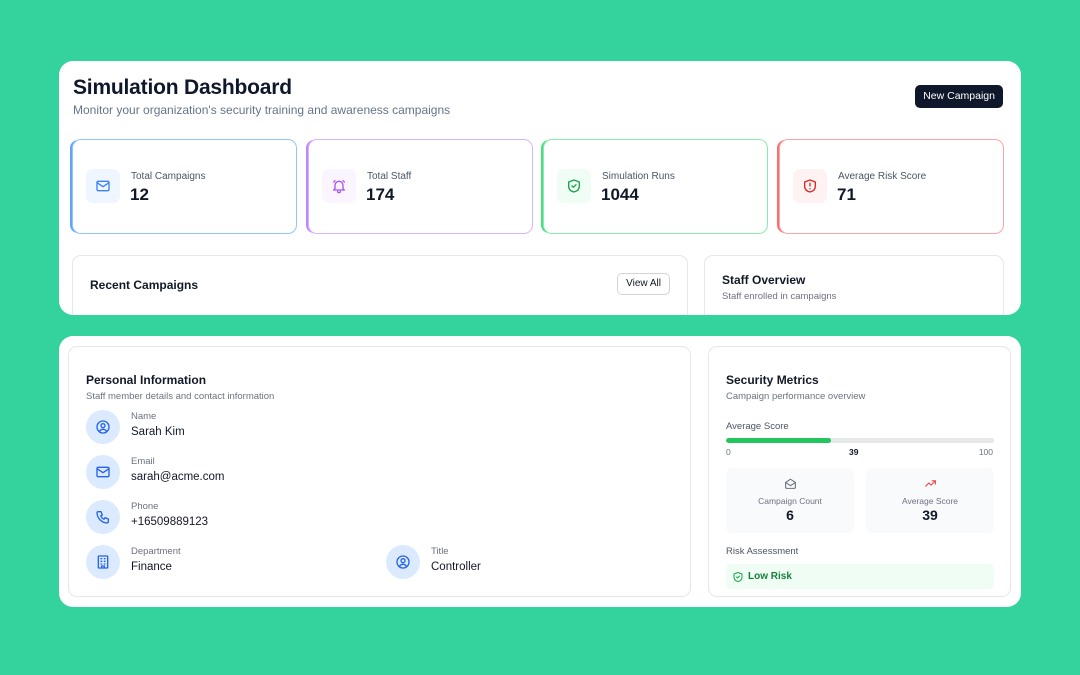  I want to click on field-label: Department, so click(156, 551).